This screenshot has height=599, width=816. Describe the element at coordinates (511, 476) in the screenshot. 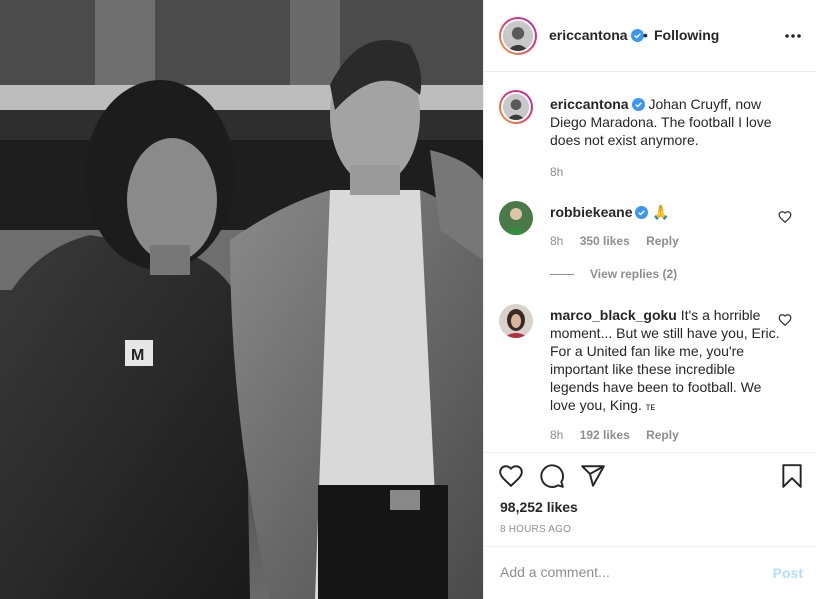

I see `heart-icon` at that location.